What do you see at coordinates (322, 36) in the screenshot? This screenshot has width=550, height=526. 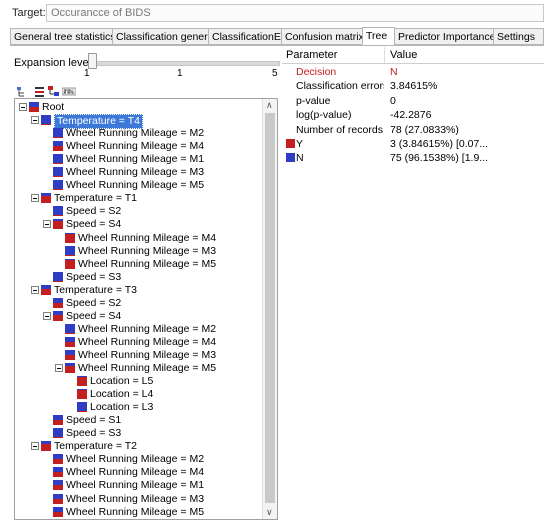 I see `tab-confusion-matrix: Confusion matrix` at bounding box center [322, 36].